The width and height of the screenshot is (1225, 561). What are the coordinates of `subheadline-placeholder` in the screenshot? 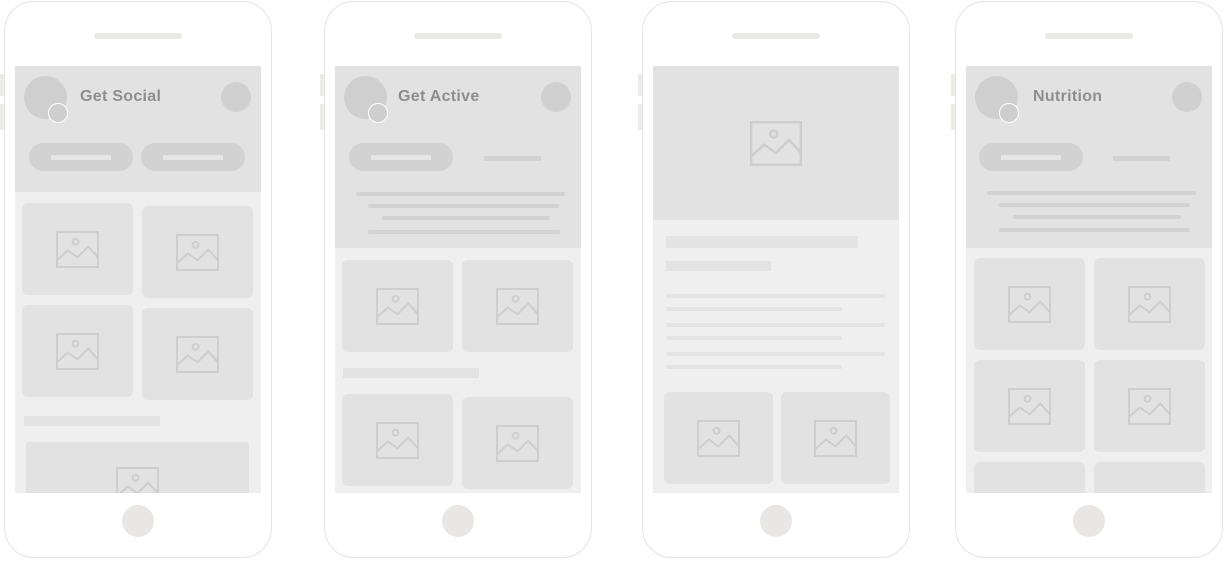 It's located at (718, 266).